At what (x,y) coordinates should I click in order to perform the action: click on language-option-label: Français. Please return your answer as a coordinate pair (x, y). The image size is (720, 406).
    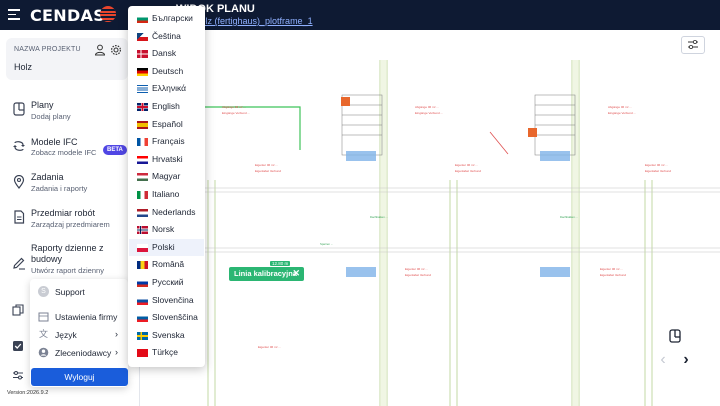
    Looking at the image, I should click on (168, 141).